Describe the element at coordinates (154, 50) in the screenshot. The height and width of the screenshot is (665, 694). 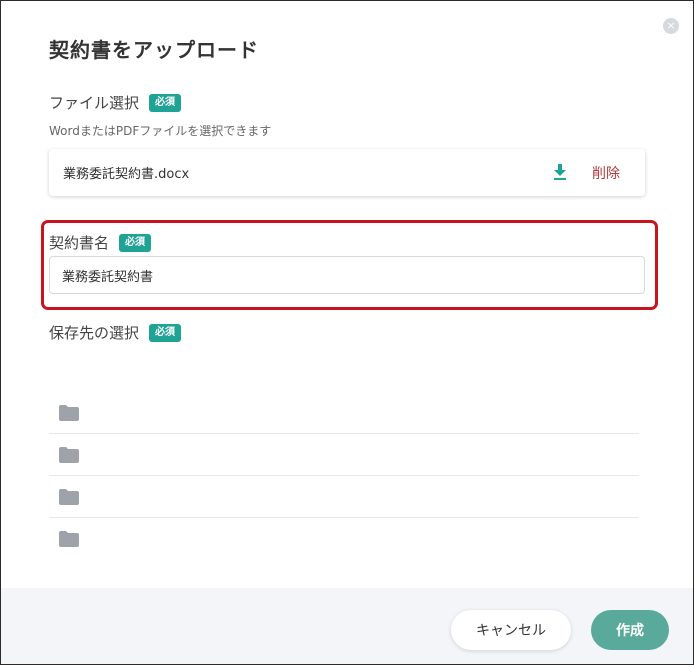
I see `dialog-title: 契約書をアップロード` at that location.